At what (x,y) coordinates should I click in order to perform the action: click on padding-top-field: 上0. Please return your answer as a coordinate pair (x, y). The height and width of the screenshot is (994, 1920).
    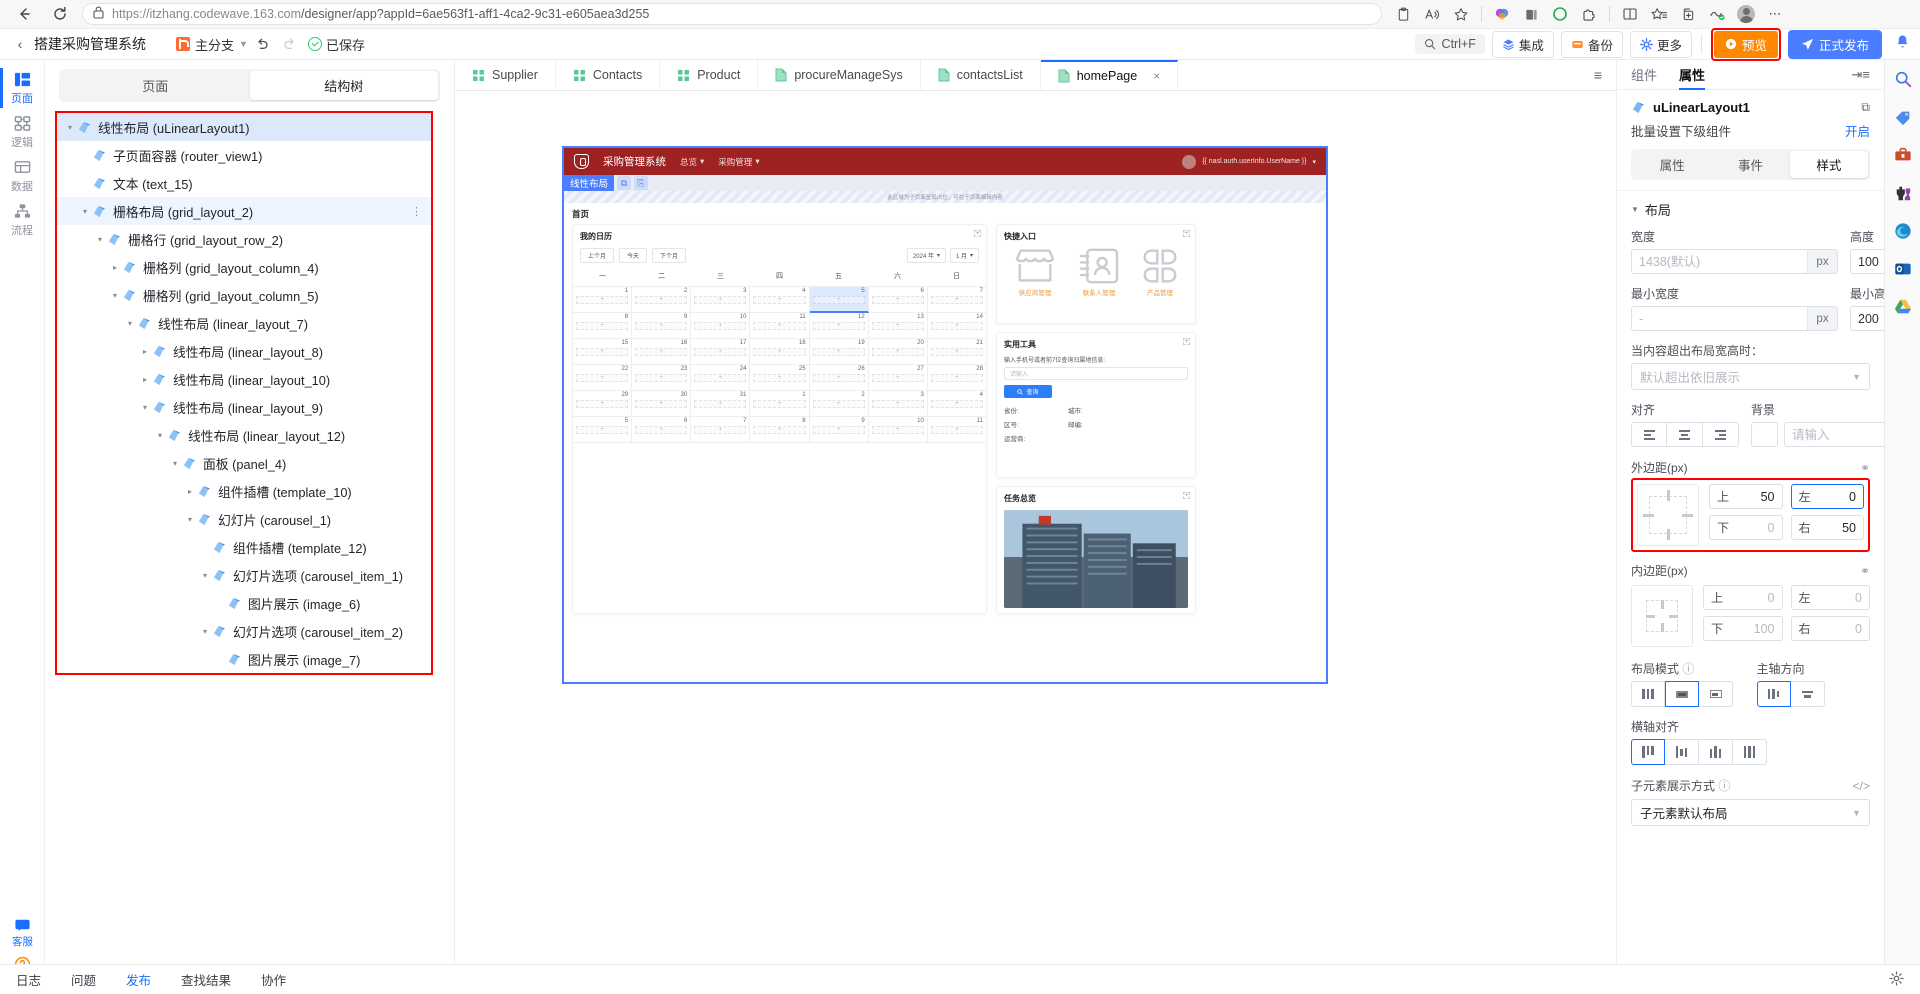
    Looking at the image, I should click on (1743, 597).